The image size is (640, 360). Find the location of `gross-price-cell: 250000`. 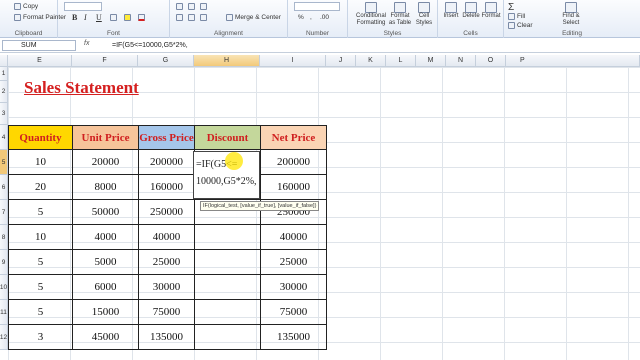

gross-price-cell: 250000 is located at coordinates (166, 212).